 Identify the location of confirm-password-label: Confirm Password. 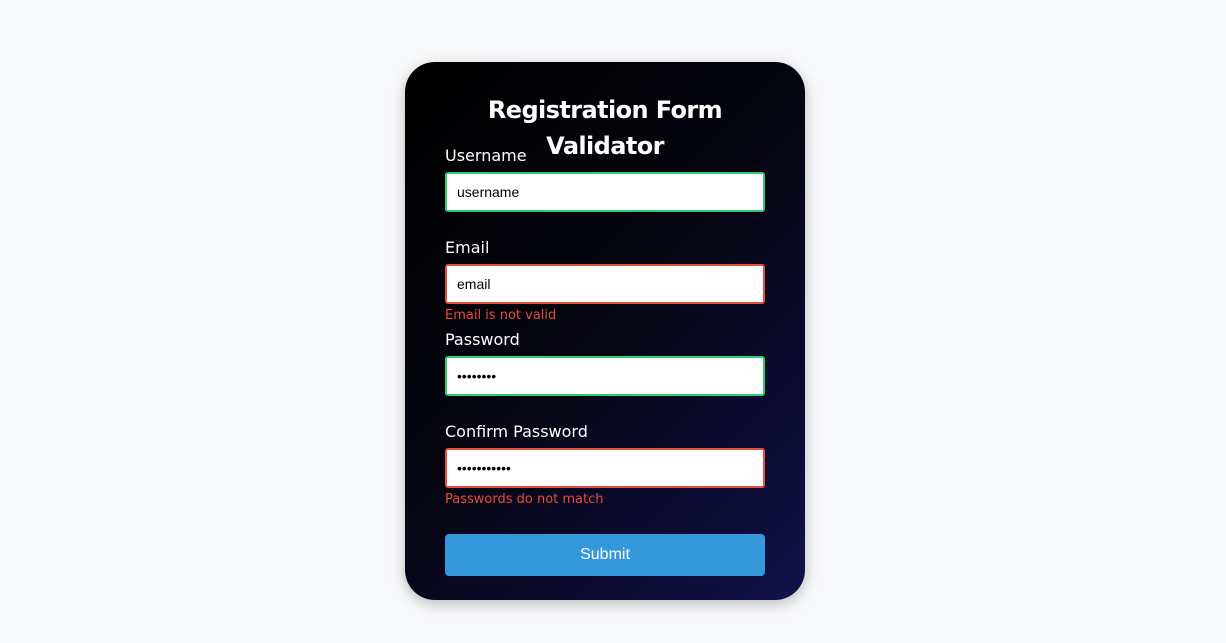
(516, 431).